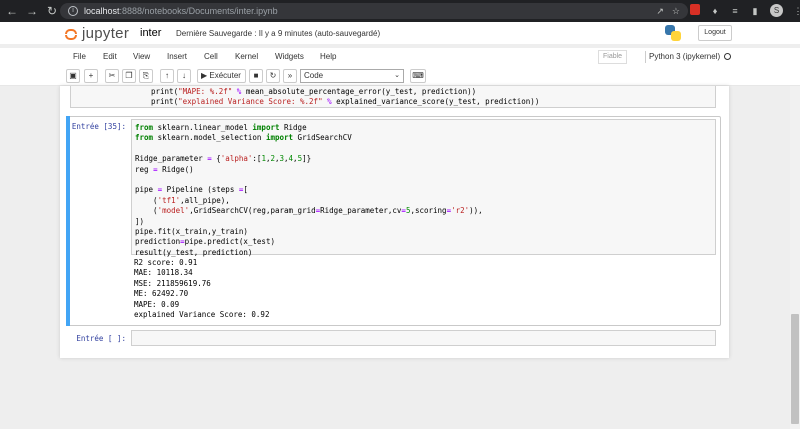 This screenshot has height=429, width=800. Describe the element at coordinates (141, 56) in the screenshot. I see `menu-view: View` at that location.